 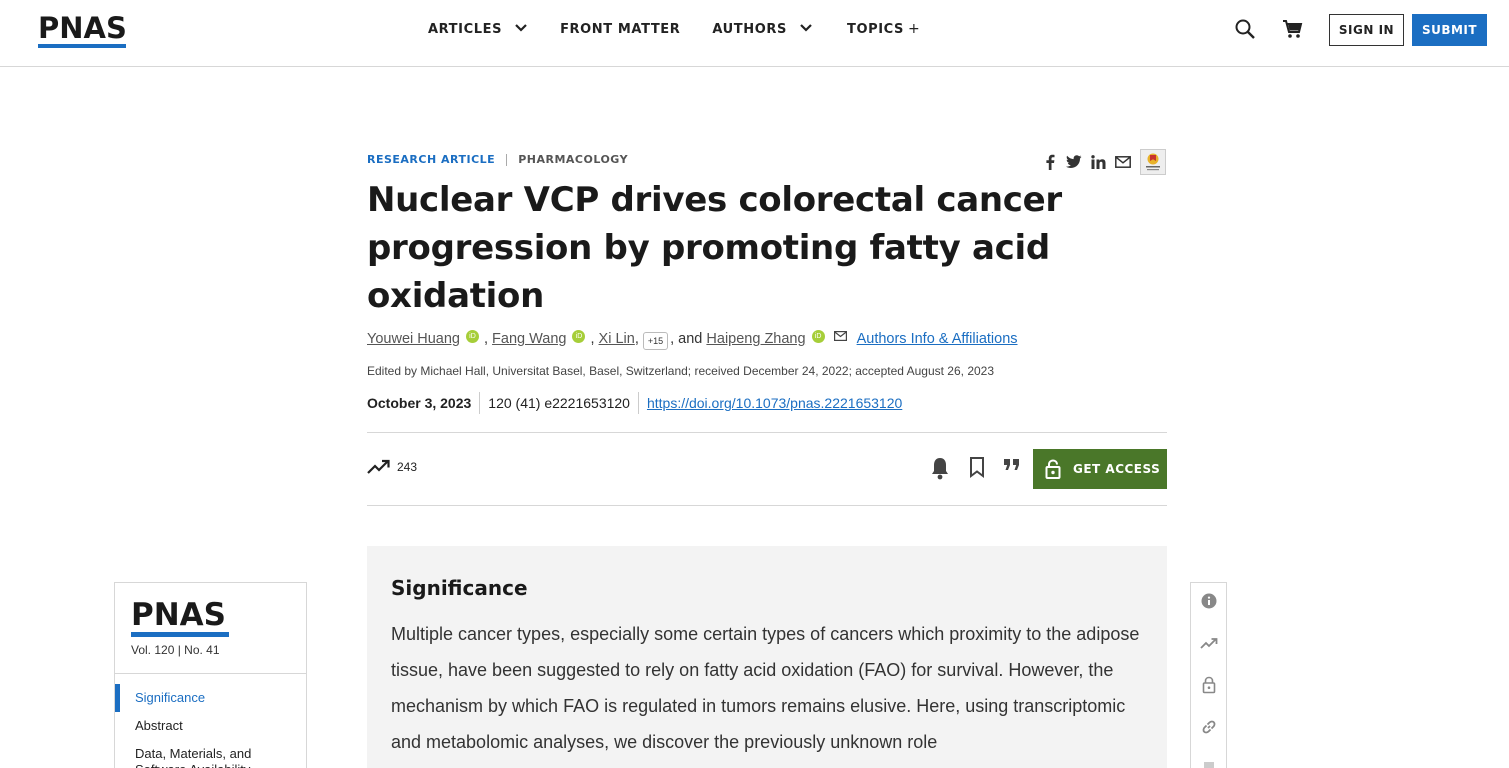 What do you see at coordinates (465, 29) in the screenshot?
I see `nav-articles-label: ARTICLES` at bounding box center [465, 29].